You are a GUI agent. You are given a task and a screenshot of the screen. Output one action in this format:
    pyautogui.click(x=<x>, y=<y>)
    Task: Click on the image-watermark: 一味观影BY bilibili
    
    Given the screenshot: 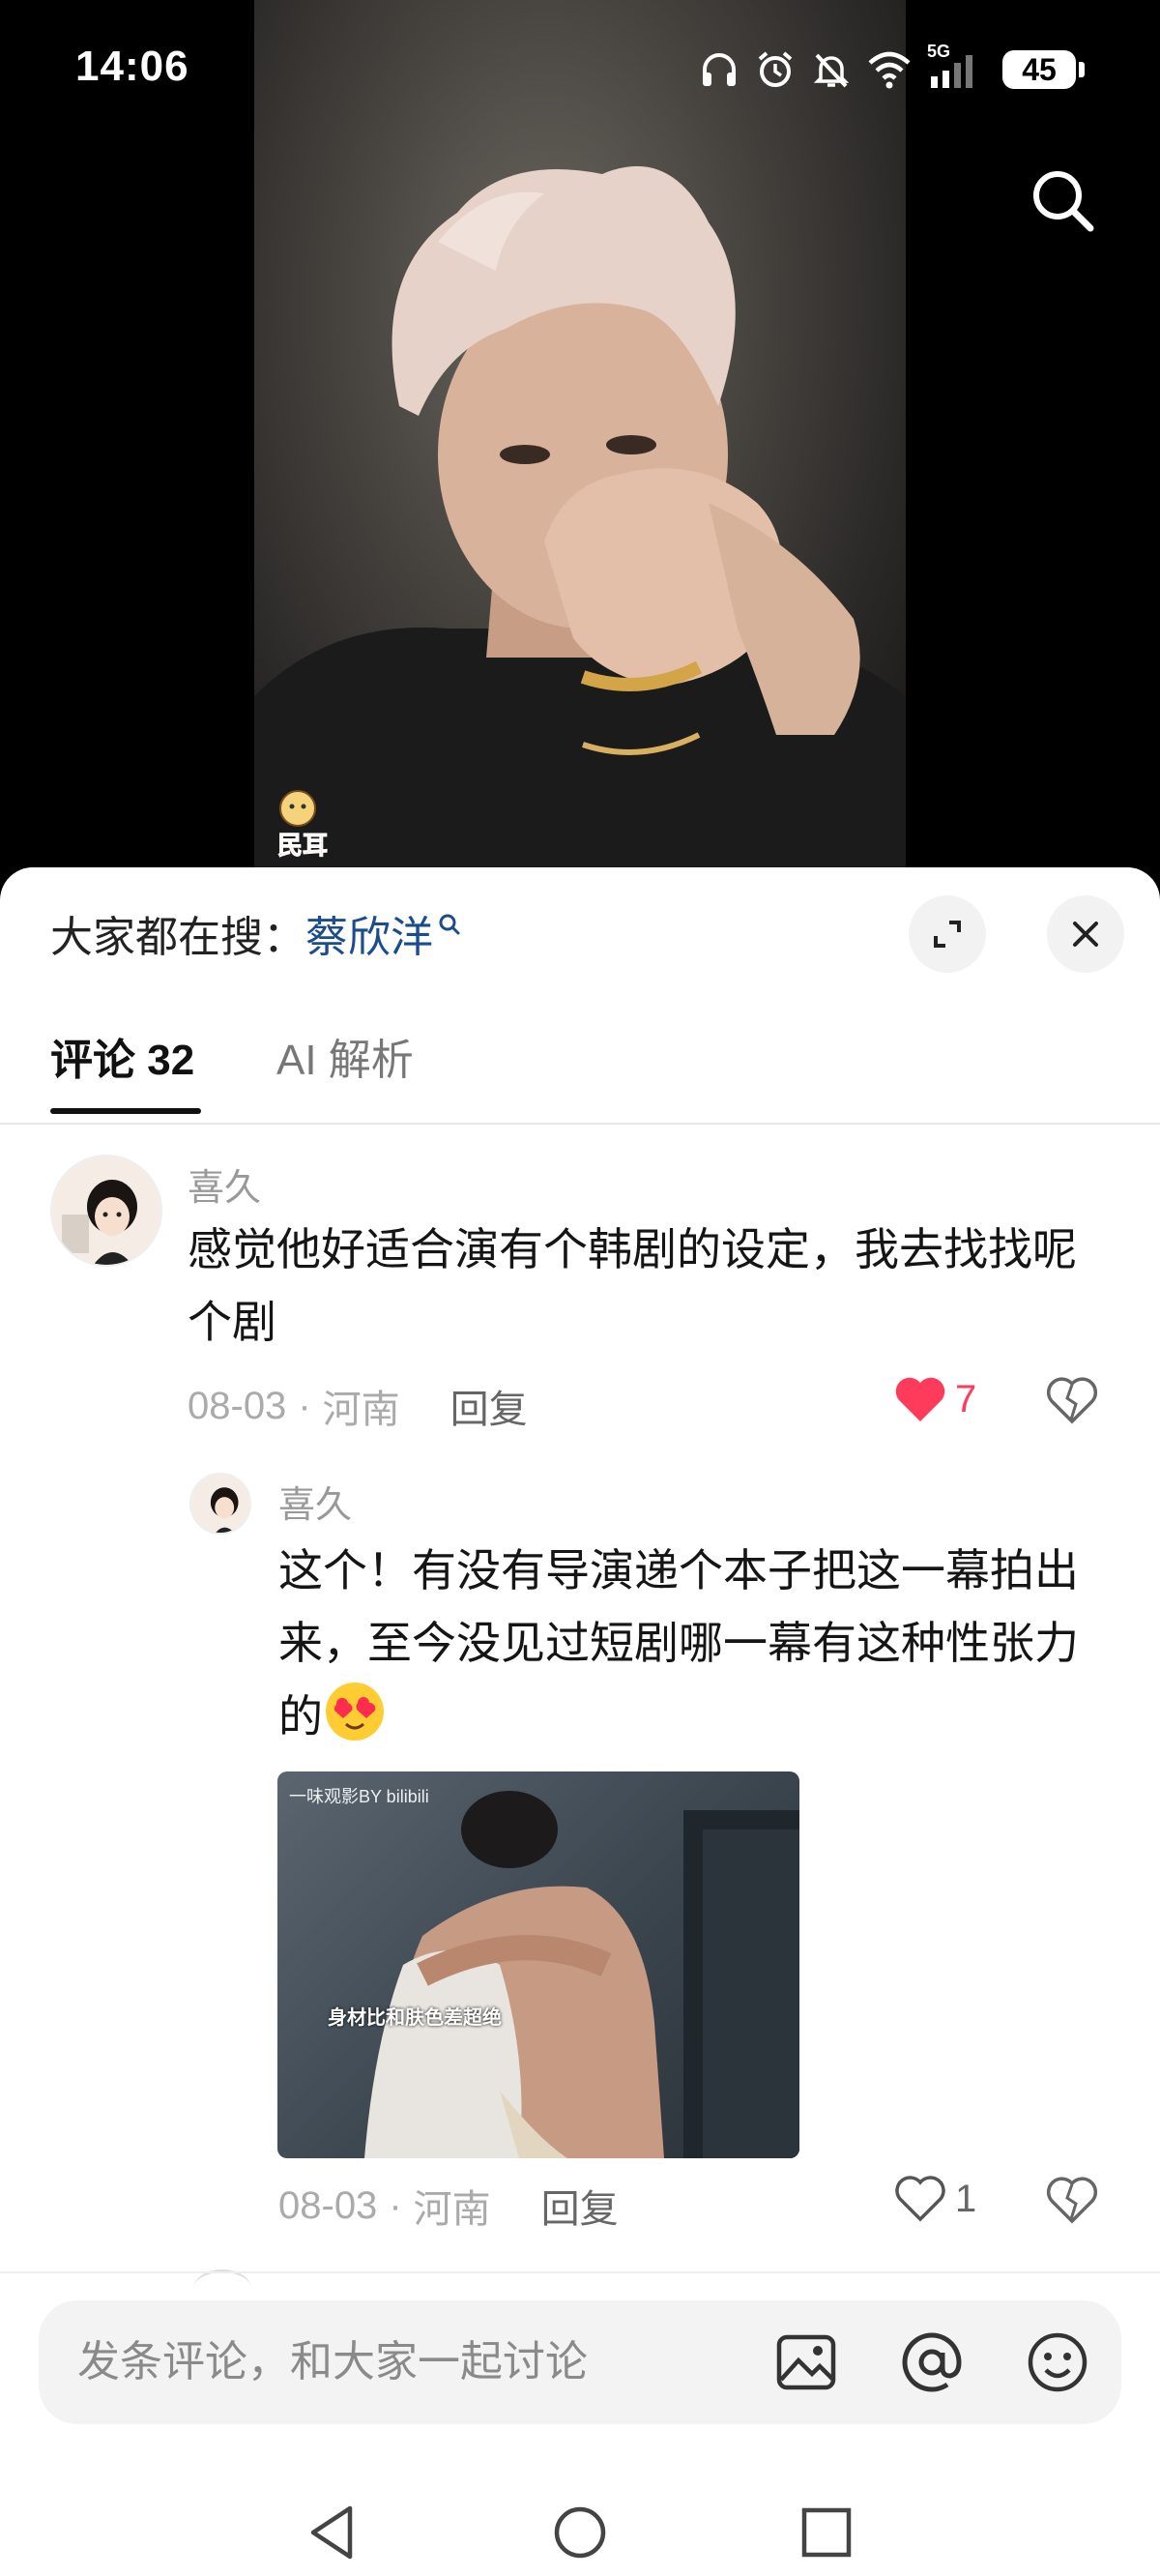 What is the action you would take?
    pyautogui.click(x=359, y=1796)
    